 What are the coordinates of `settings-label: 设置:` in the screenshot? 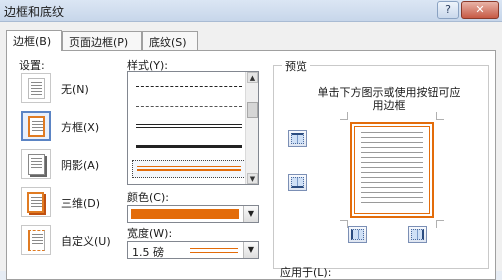 It's located at (32, 65).